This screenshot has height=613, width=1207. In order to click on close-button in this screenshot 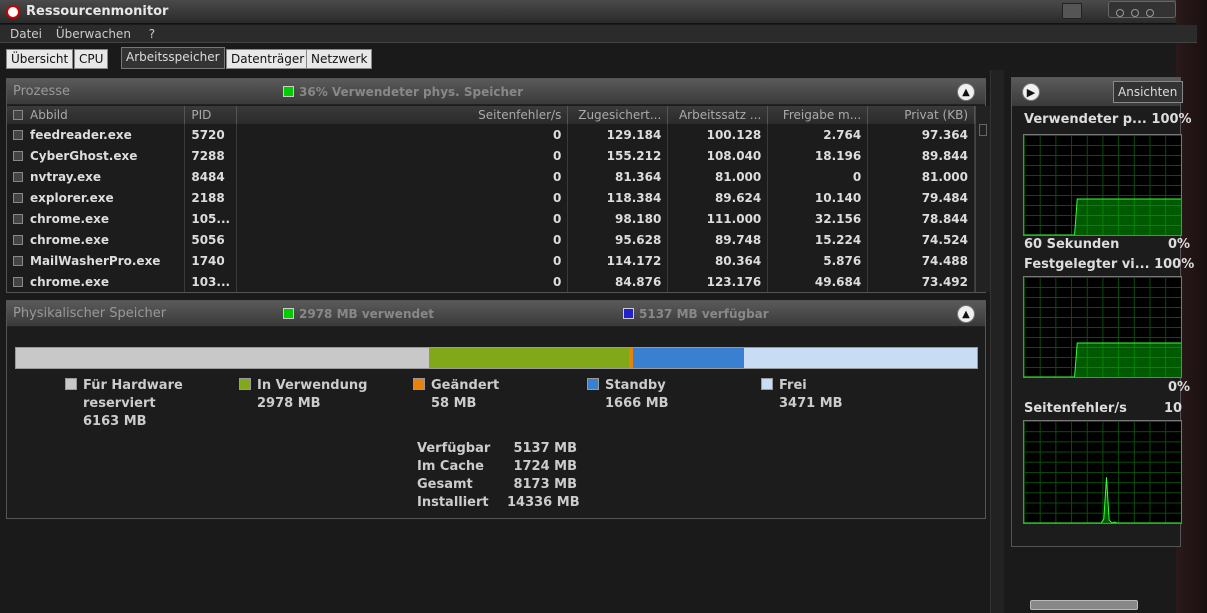, I will do `click(1150, 13)`.